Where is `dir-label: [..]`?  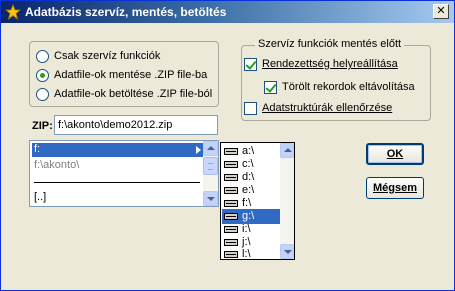 dir-label: [..] is located at coordinates (40, 197).